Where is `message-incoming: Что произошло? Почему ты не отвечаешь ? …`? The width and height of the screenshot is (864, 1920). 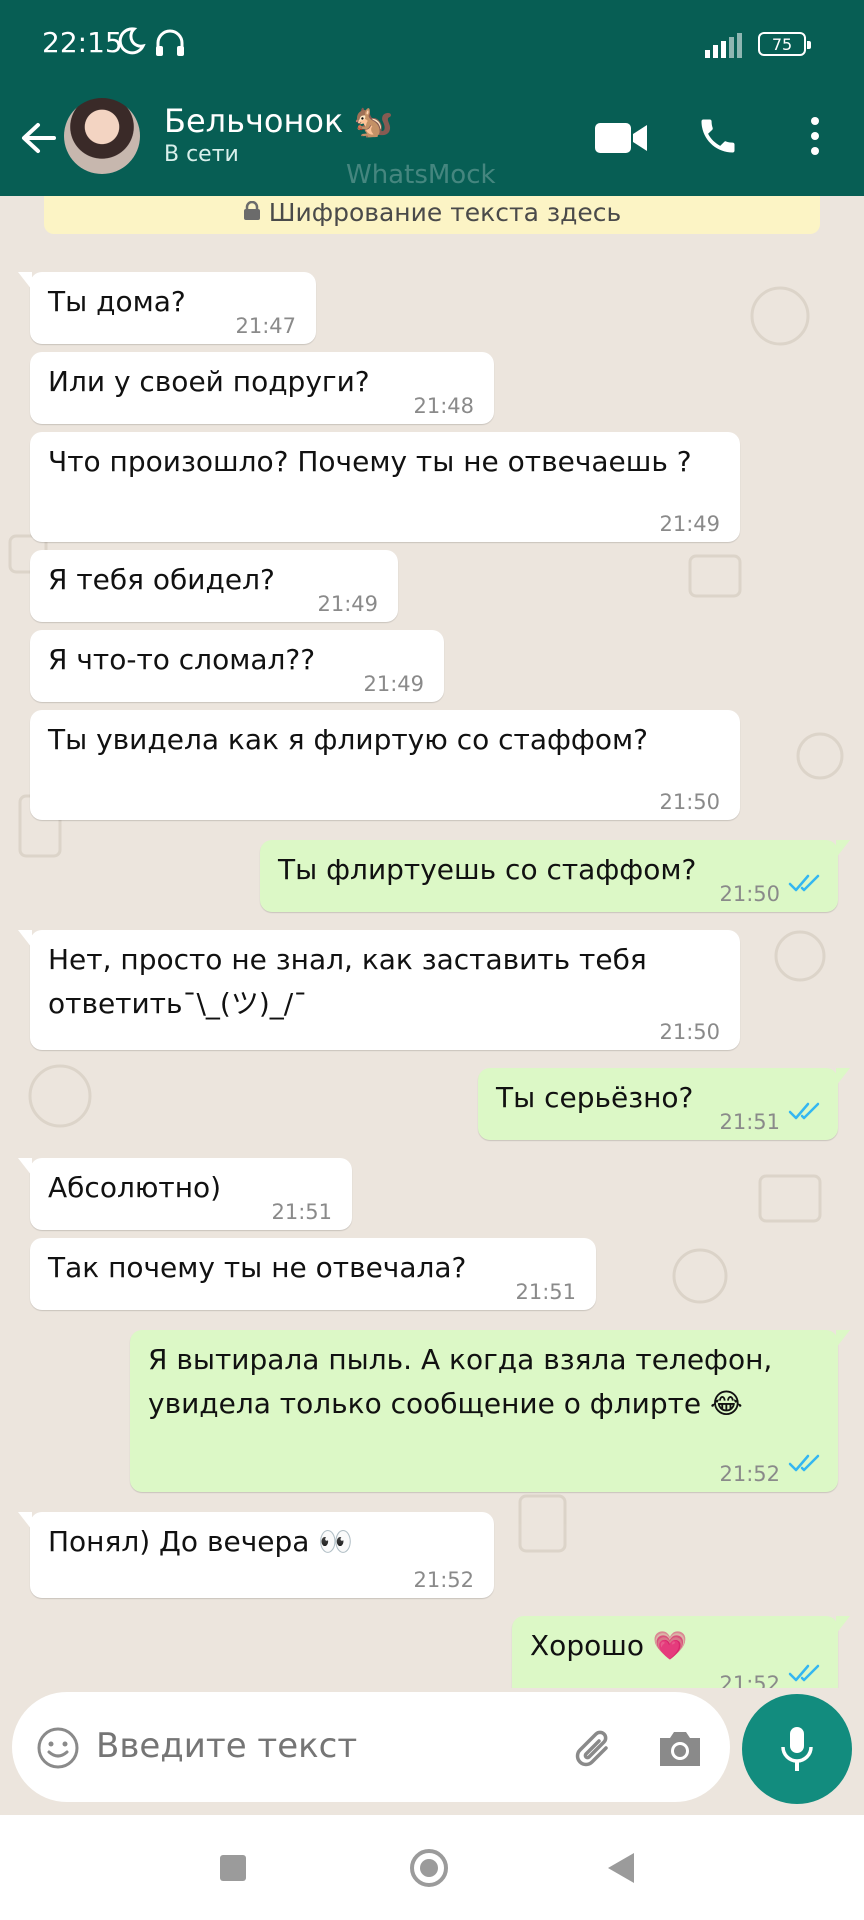
message-incoming: Что произошло? Почему ты не отвечаешь ? … is located at coordinates (385, 487).